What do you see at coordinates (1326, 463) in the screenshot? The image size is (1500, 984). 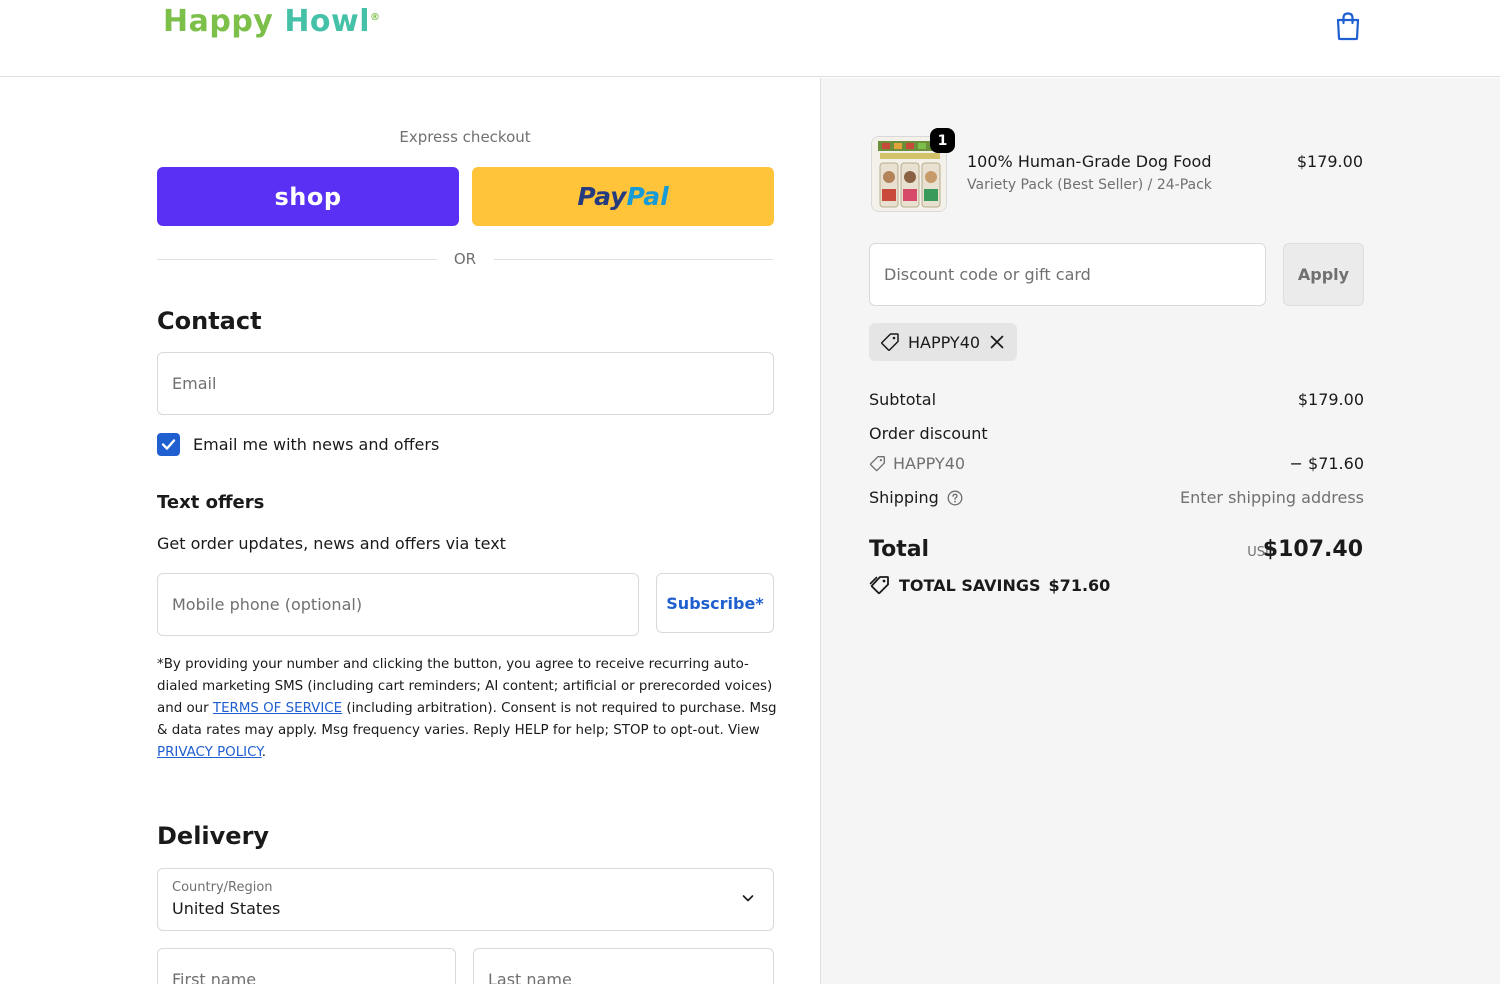 I see `discount-value: − $71.60` at bounding box center [1326, 463].